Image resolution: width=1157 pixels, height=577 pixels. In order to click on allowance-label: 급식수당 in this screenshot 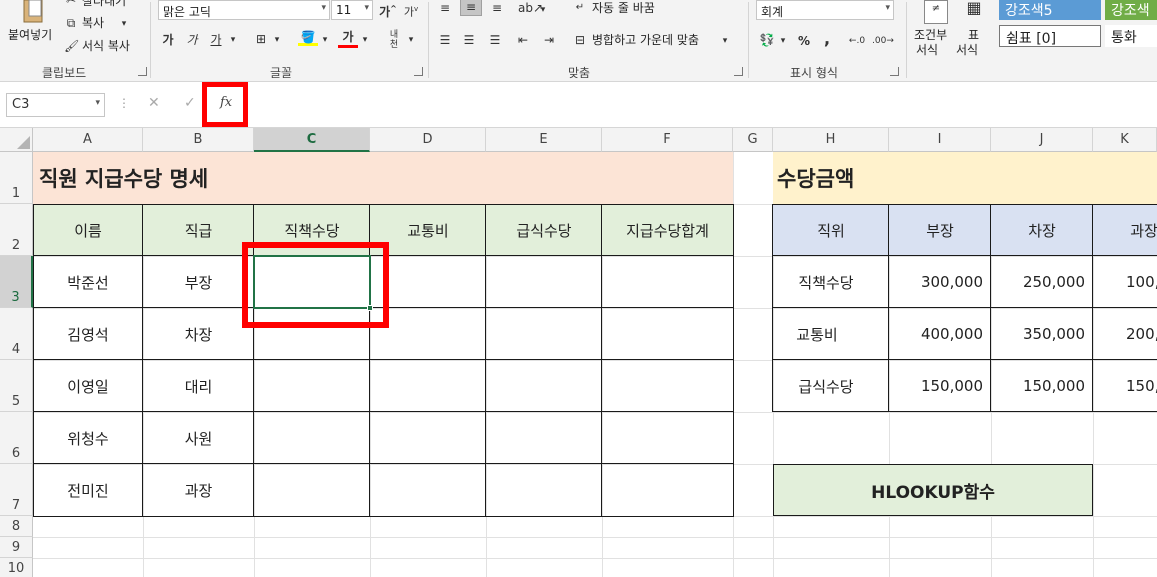, I will do `click(826, 386)`.